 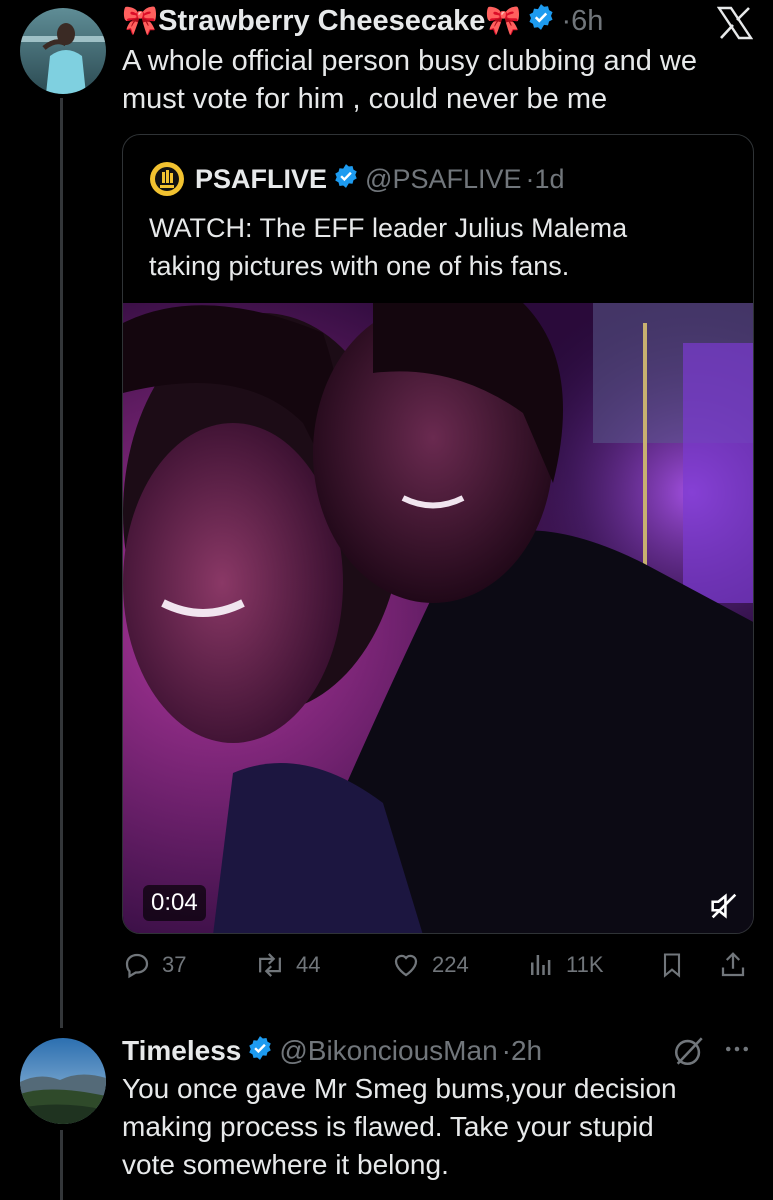 I want to click on bookmark-icon, so click(x=672, y=965).